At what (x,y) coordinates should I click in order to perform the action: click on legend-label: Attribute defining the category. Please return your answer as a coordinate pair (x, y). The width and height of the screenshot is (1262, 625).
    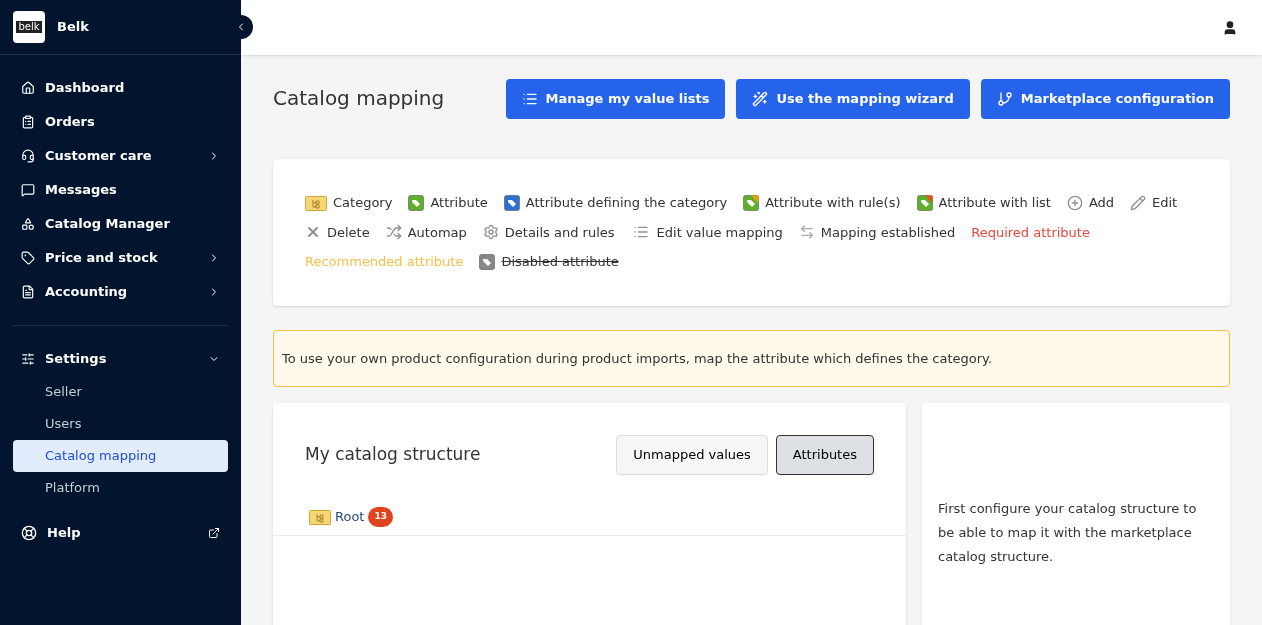
    Looking at the image, I should click on (626, 203).